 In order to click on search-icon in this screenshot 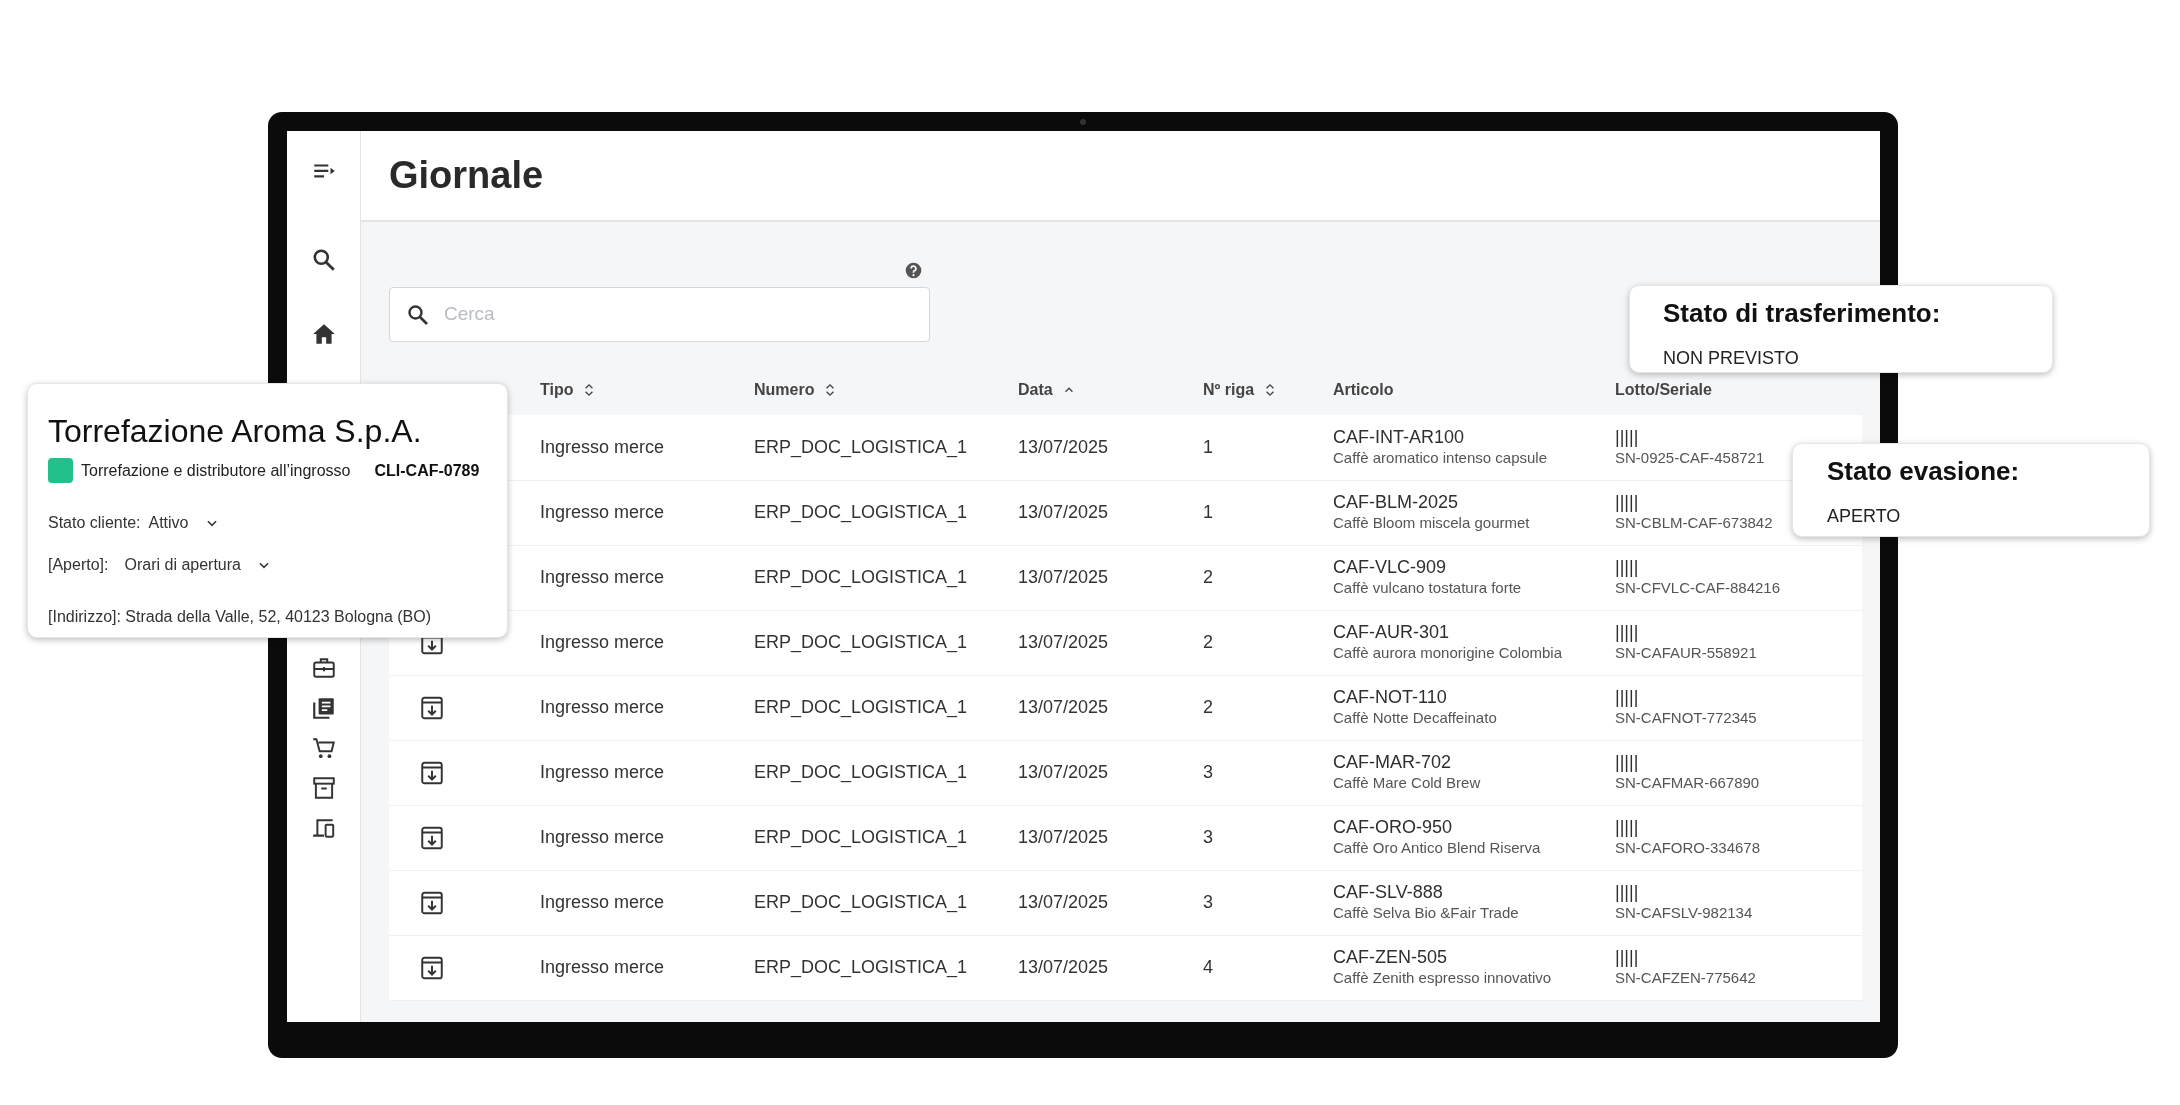, I will do `click(418, 314)`.